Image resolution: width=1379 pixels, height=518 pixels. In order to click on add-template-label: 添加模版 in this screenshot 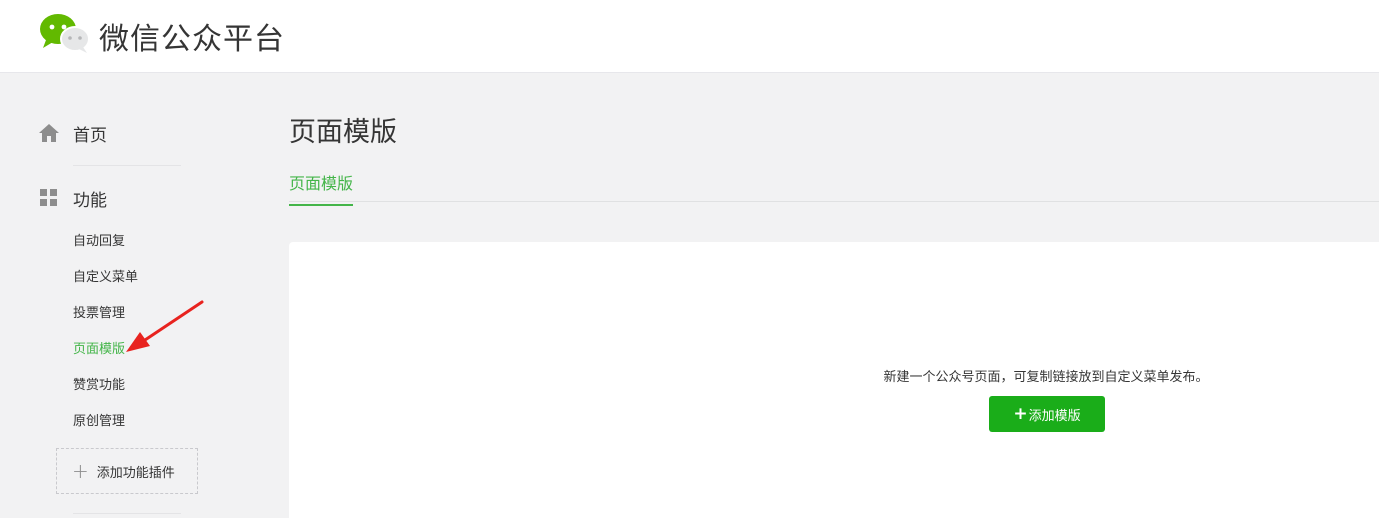, I will do `click(1054, 416)`.